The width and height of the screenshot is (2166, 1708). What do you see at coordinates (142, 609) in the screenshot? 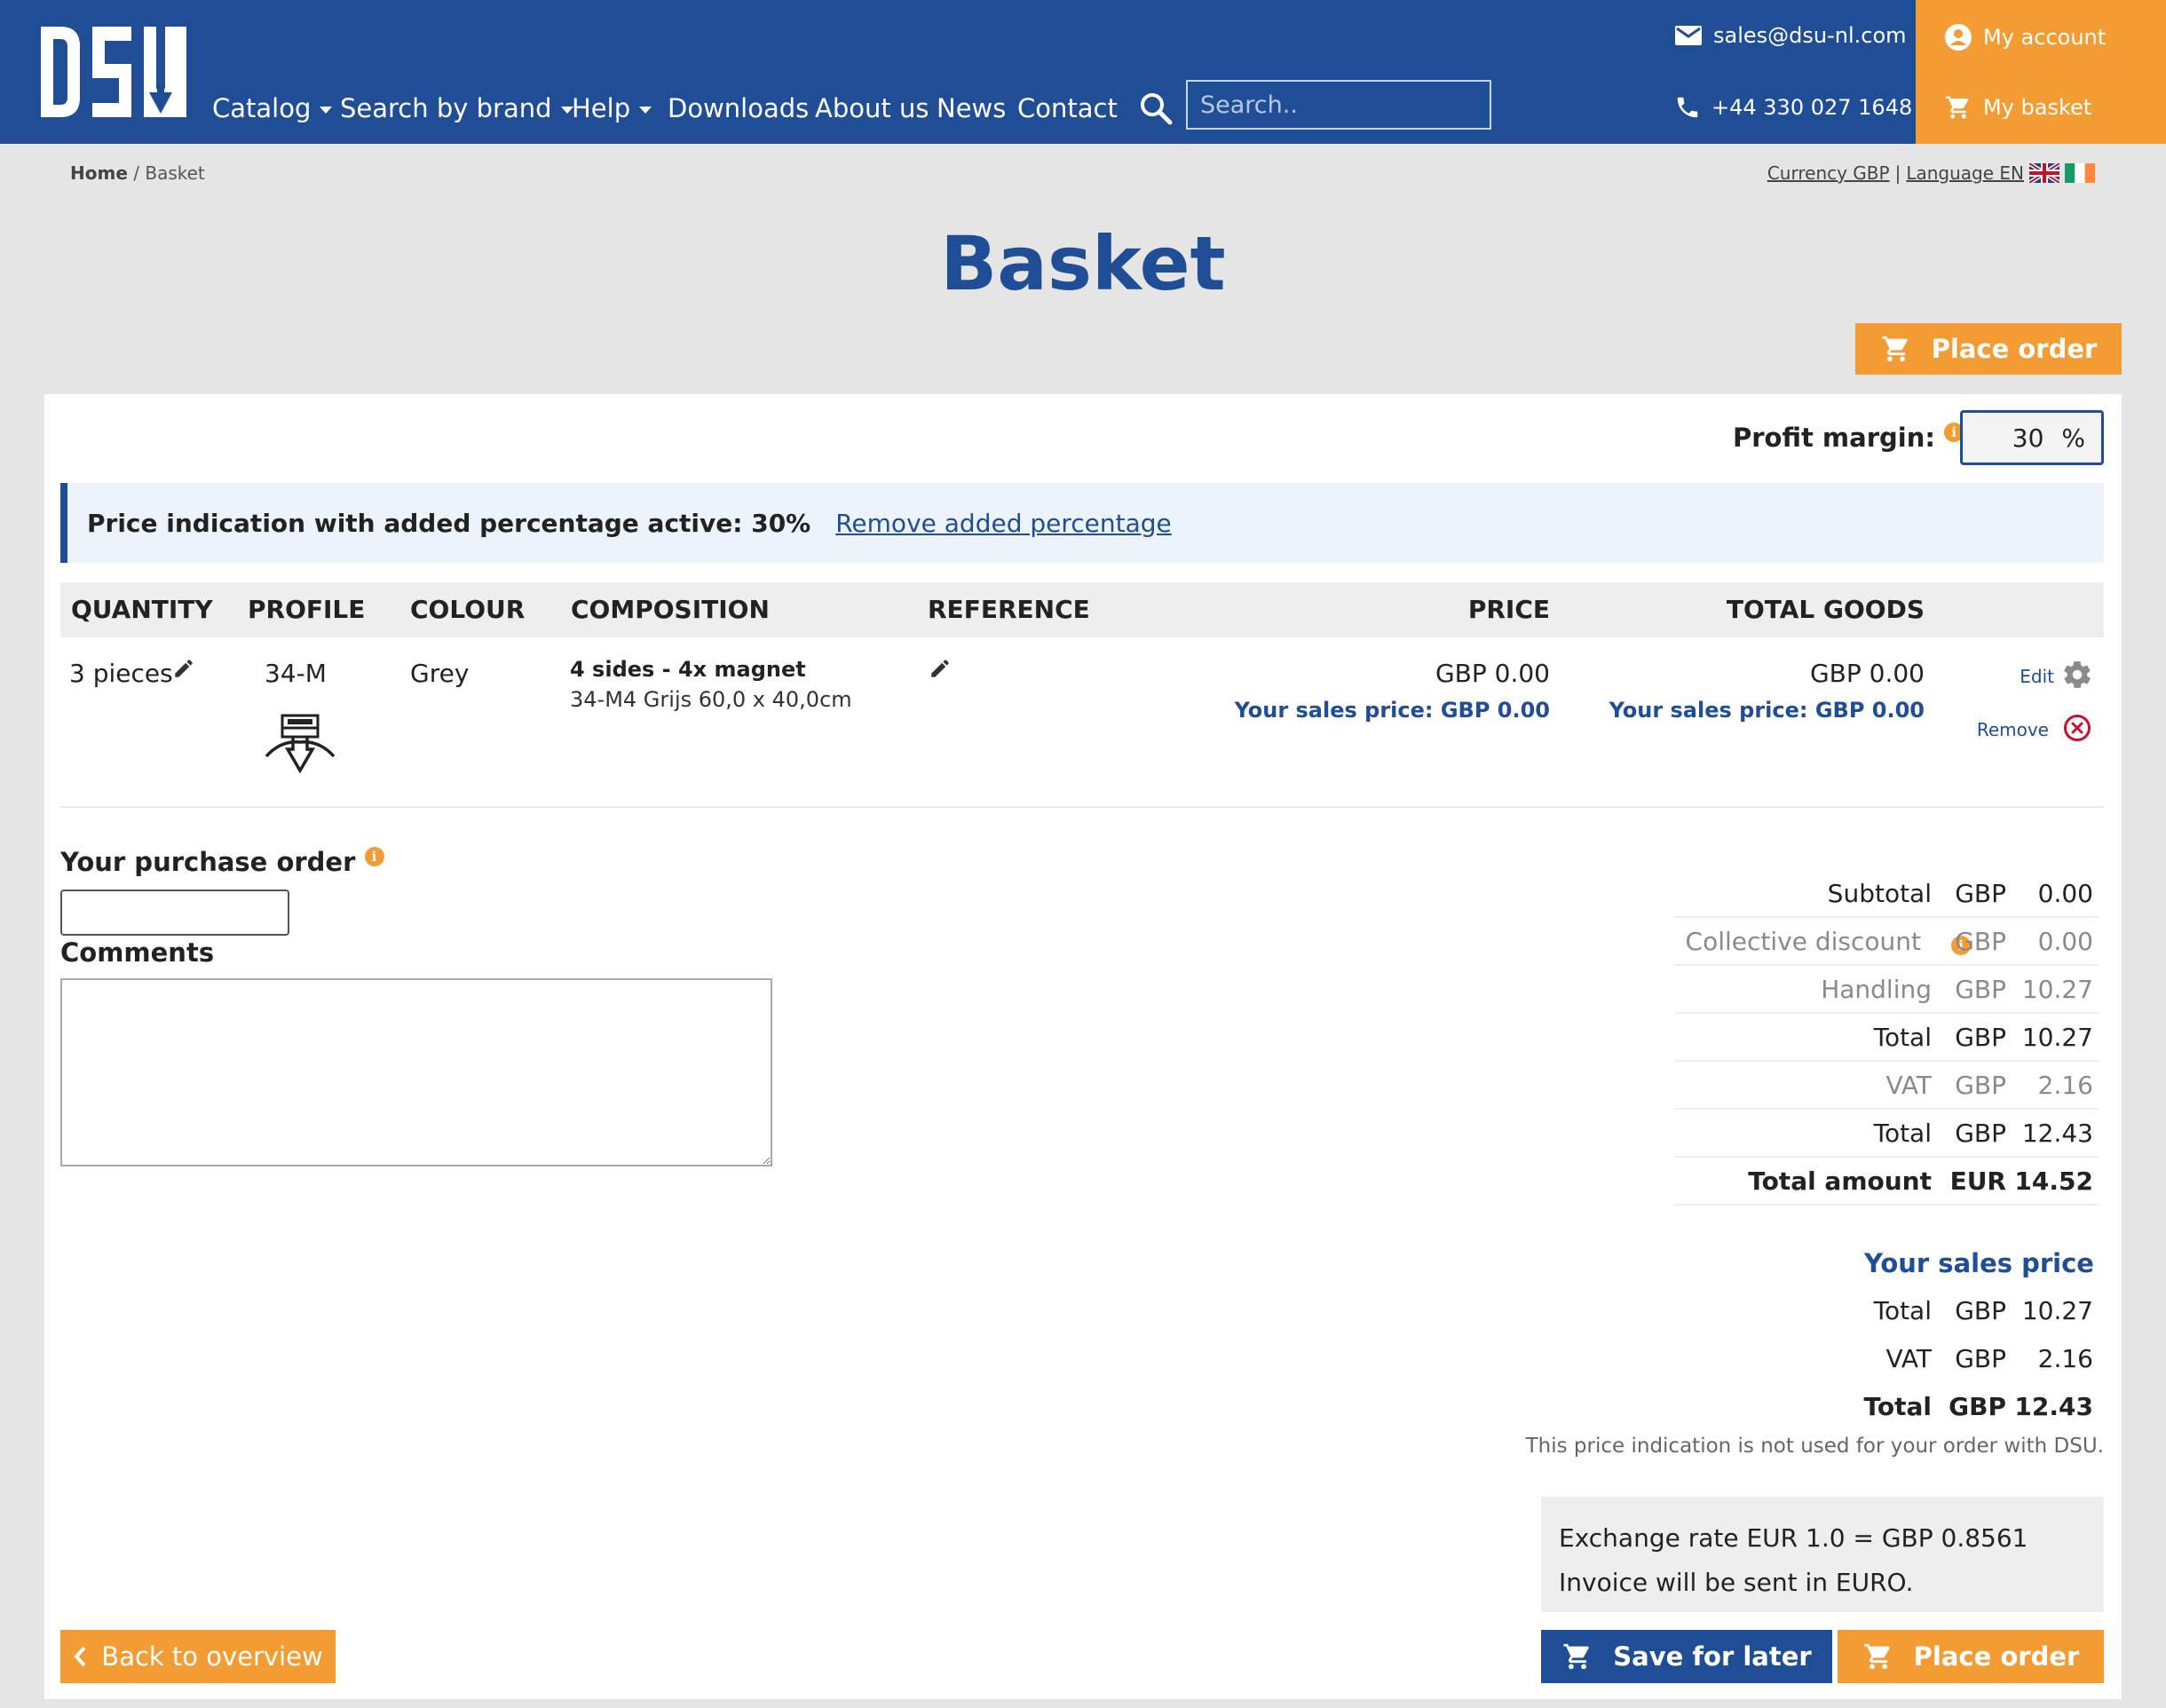
I see `col-quantity: QUANTITY` at bounding box center [142, 609].